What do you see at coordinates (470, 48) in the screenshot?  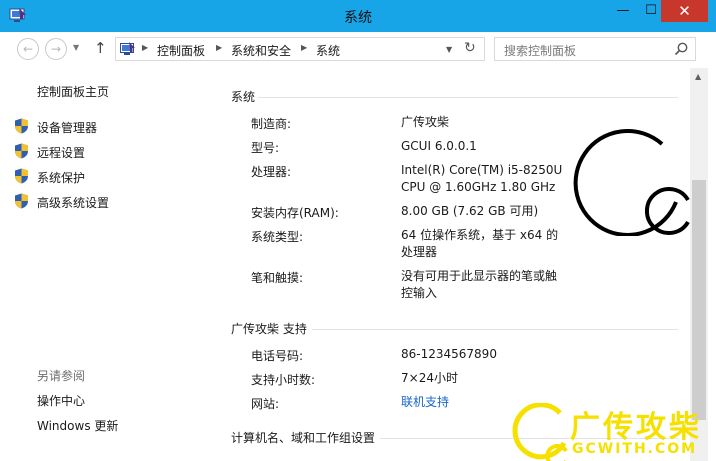 I see `refresh-icon: ↻` at bounding box center [470, 48].